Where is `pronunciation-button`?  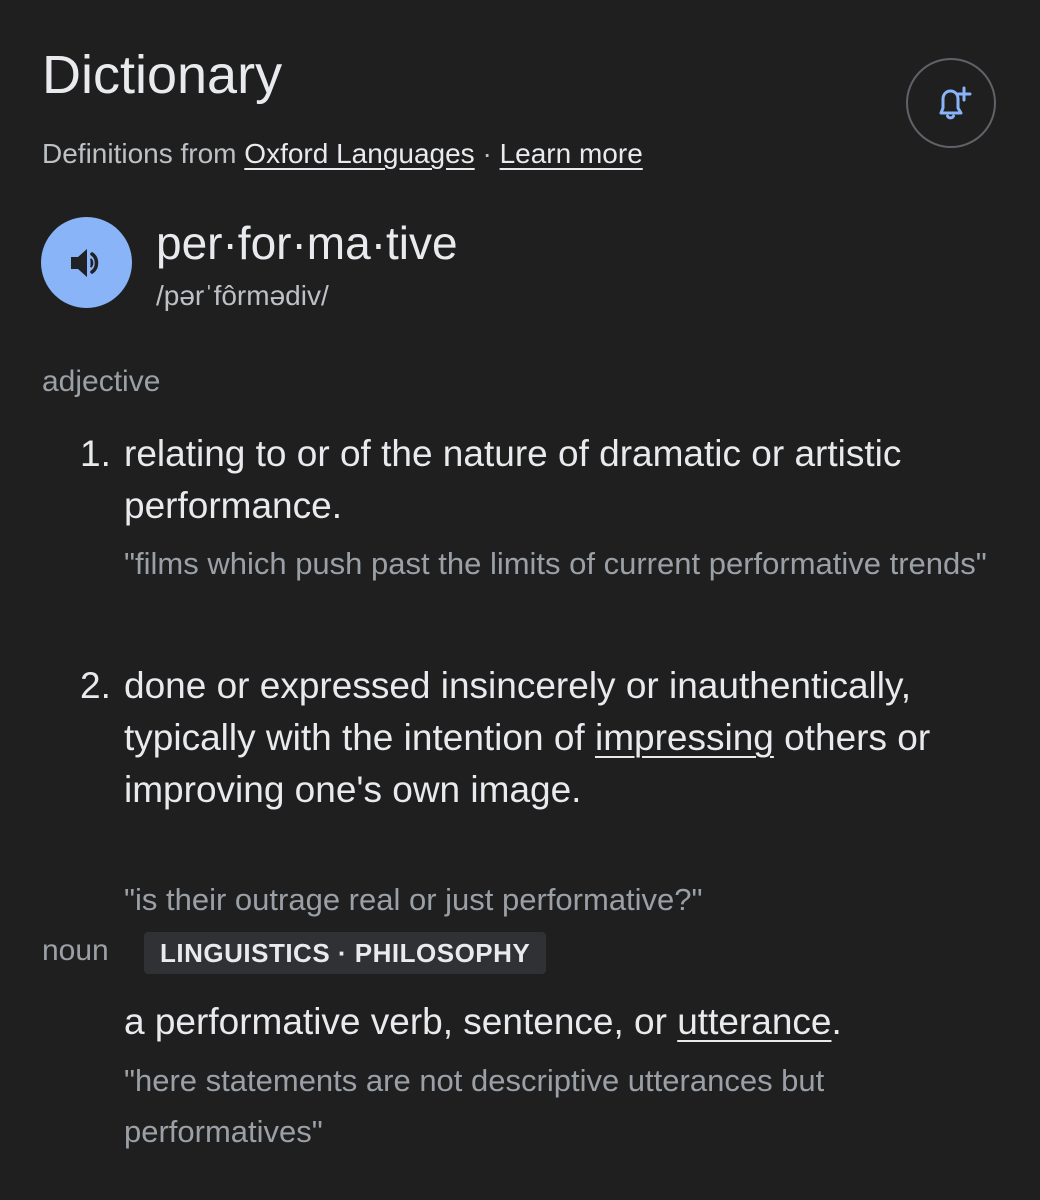
pronunciation-button is located at coordinates (86, 262).